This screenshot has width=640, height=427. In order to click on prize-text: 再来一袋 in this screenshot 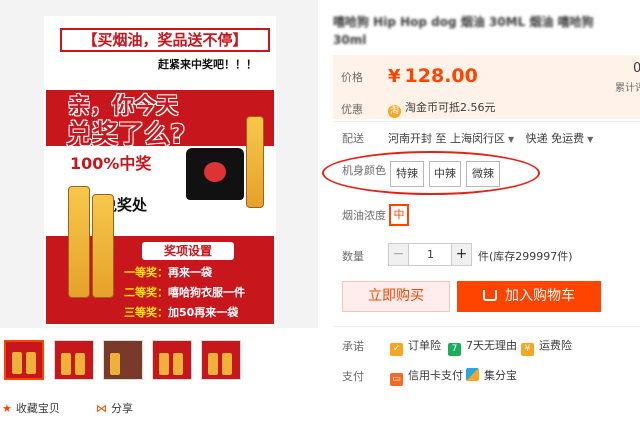, I will do `click(190, 272)`.